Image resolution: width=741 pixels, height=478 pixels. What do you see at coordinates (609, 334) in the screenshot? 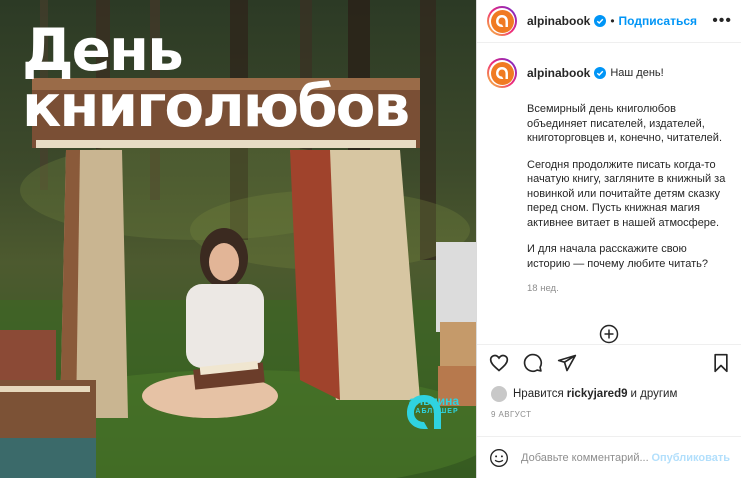
I see `load-more-comments-icon` at bounding box center [609, 334].